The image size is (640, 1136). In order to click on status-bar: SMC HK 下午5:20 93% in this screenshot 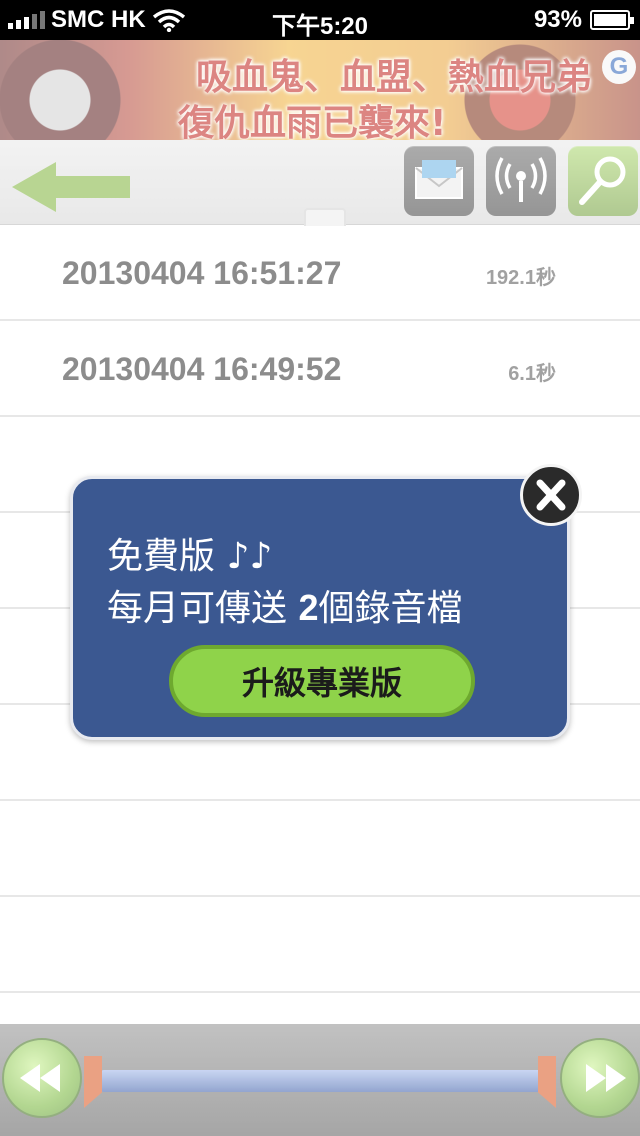, I will do `click(320, 20)`.